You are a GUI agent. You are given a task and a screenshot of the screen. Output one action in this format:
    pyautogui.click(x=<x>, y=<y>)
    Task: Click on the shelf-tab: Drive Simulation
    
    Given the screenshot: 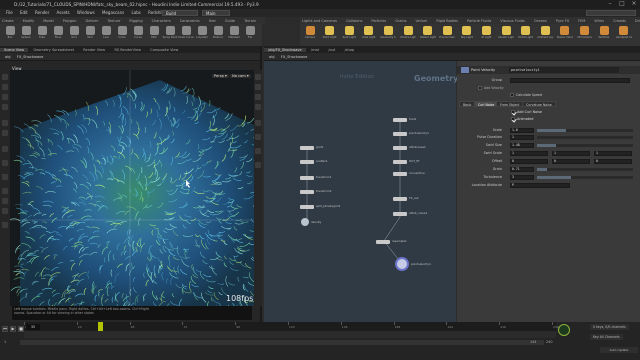 What is the action you would take?
    pyautogui.click(x=636, y=21)
    